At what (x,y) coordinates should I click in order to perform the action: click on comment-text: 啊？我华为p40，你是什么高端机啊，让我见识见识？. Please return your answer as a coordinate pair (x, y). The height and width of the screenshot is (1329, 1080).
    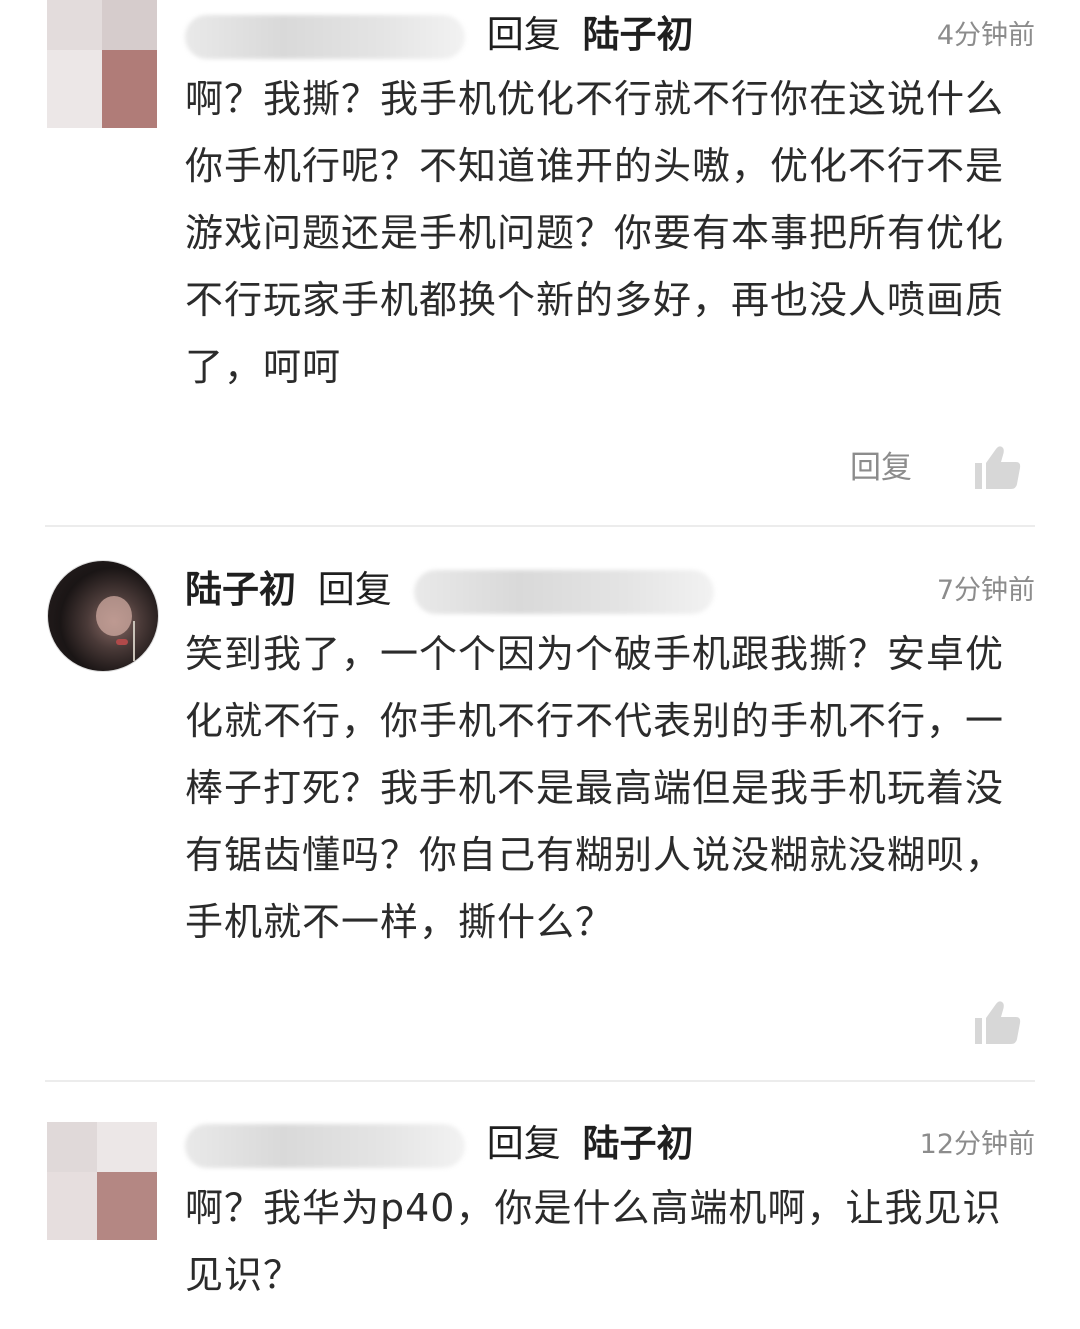
    Looking at the image, I should click on (593, 1241).